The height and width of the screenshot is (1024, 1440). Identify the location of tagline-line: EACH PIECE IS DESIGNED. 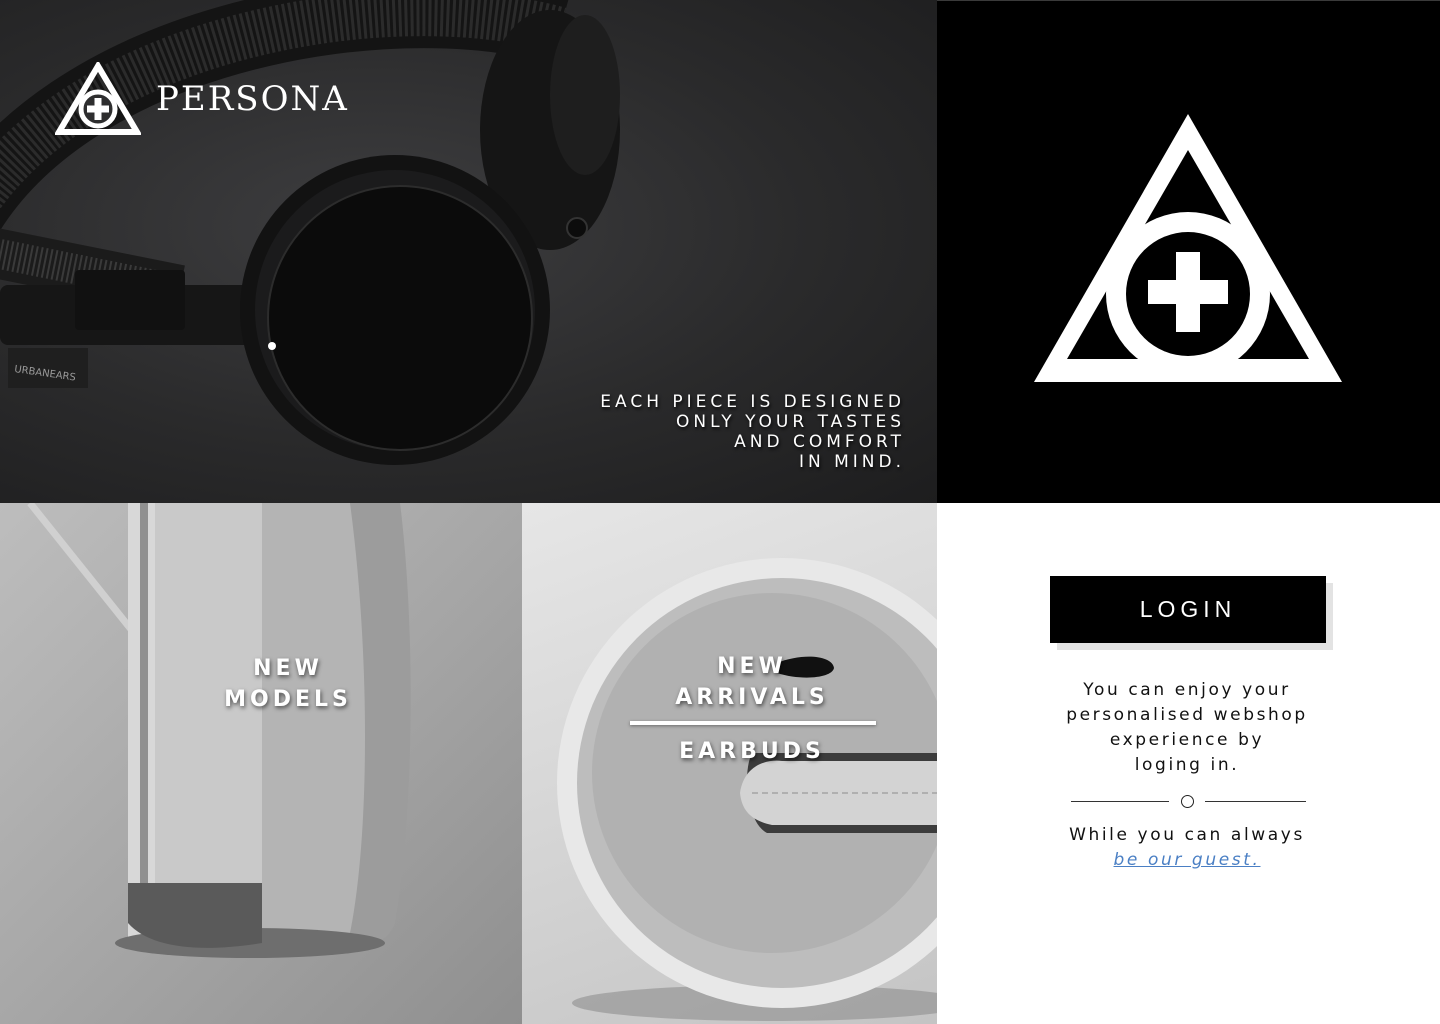
(752, 402).